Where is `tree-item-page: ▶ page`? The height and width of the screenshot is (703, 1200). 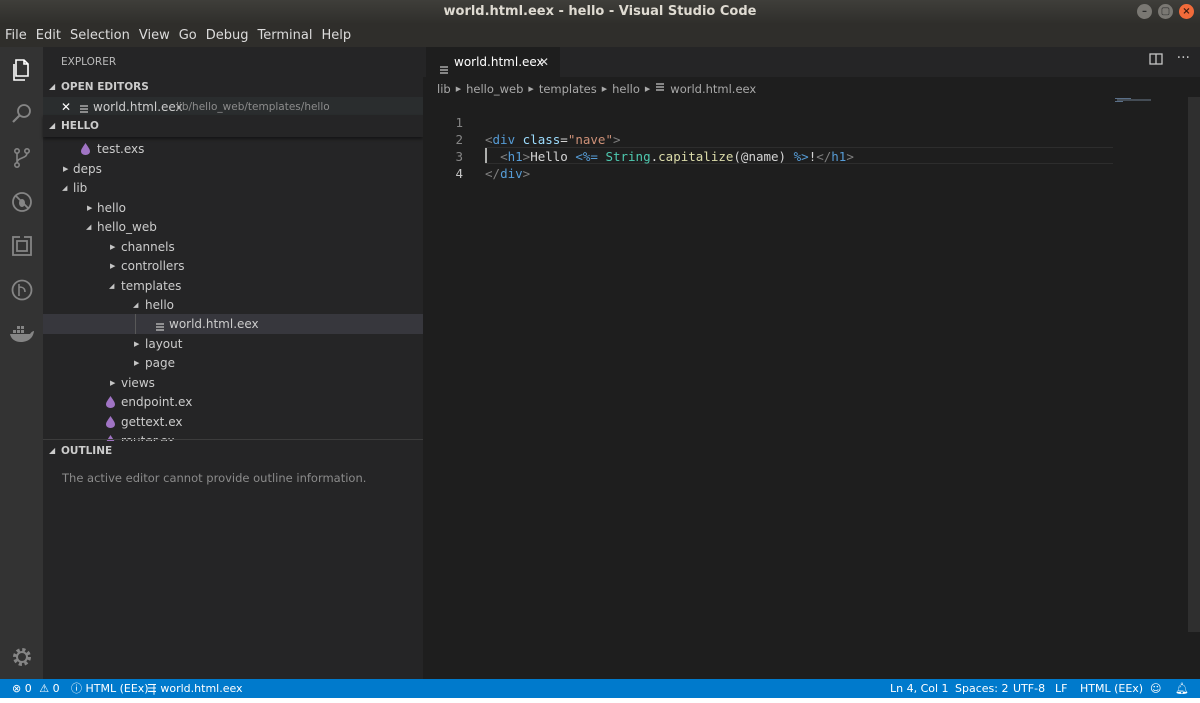 tree-item-page: ▶ page is located at coordinates (233, 363).